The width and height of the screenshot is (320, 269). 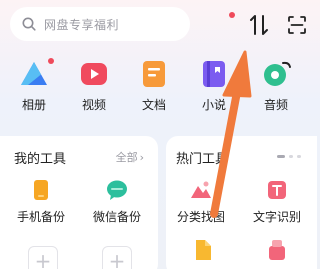 I want to click on chevron-right-icon: ›, so click(x=141, y=157).